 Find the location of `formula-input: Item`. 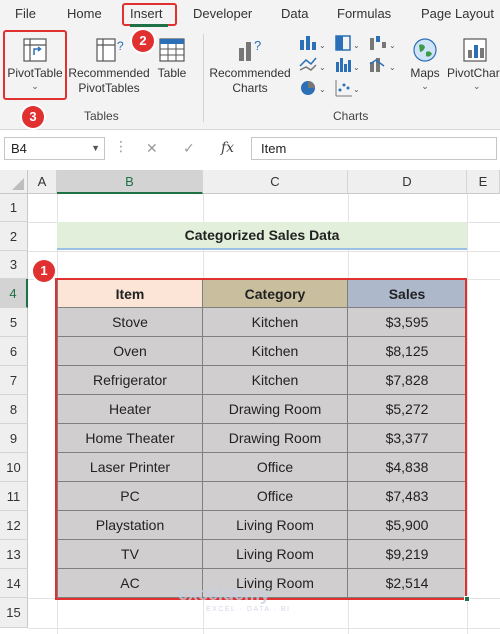

formula-input: Item is located at coordinates (374, 148).